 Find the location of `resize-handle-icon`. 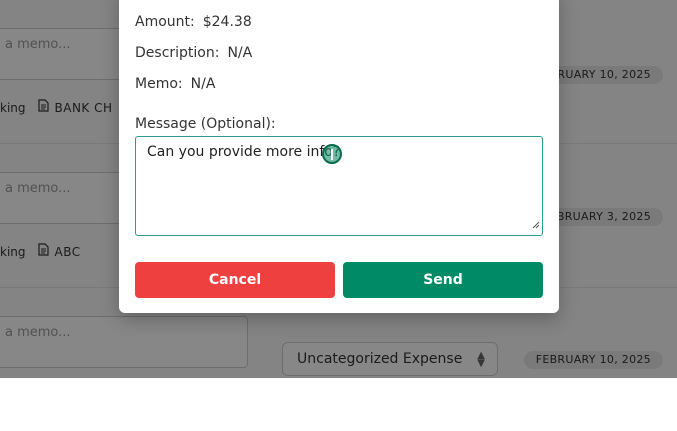

resize-handle-icon is located at coordinates (536, 225).